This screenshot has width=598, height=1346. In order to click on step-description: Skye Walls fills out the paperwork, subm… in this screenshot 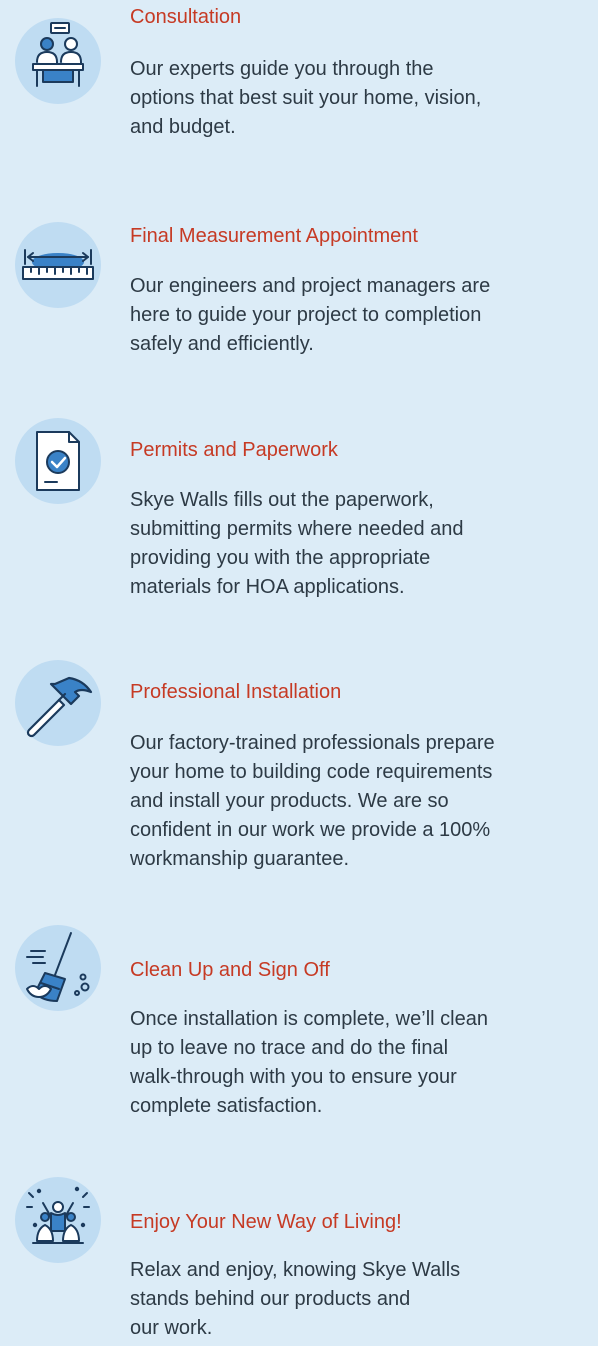, I will do `click(297, 543)`.